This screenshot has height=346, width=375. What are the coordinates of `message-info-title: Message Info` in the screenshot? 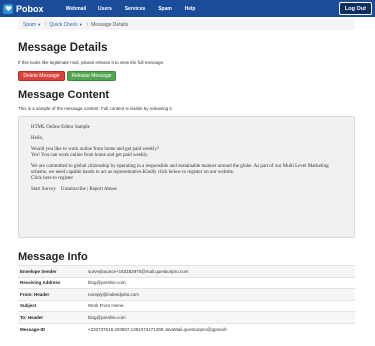 It's located at (53, 257).